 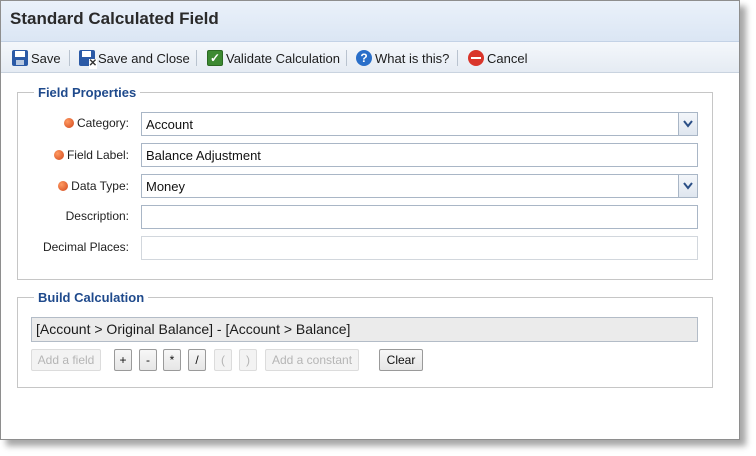 What do you see at coordinates (166, 186) in the screenshot?
I see `data-type-value: Money` at bounding box center [166, 186].